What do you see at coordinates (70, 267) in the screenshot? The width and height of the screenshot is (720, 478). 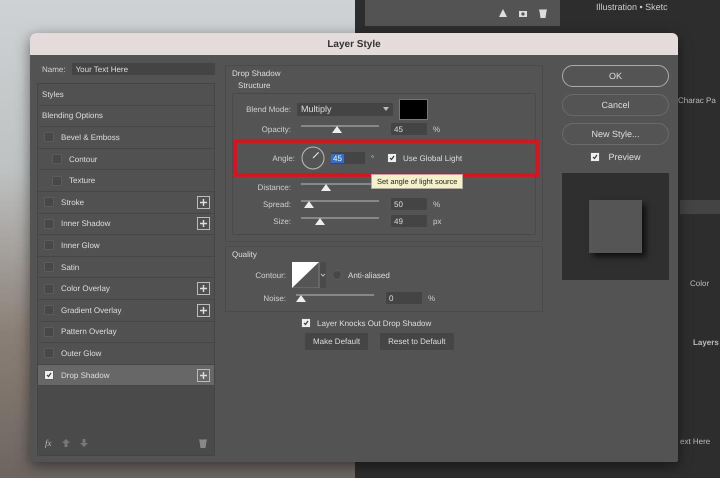 I see `style-label: Satin` at bounding box center [70, 267].